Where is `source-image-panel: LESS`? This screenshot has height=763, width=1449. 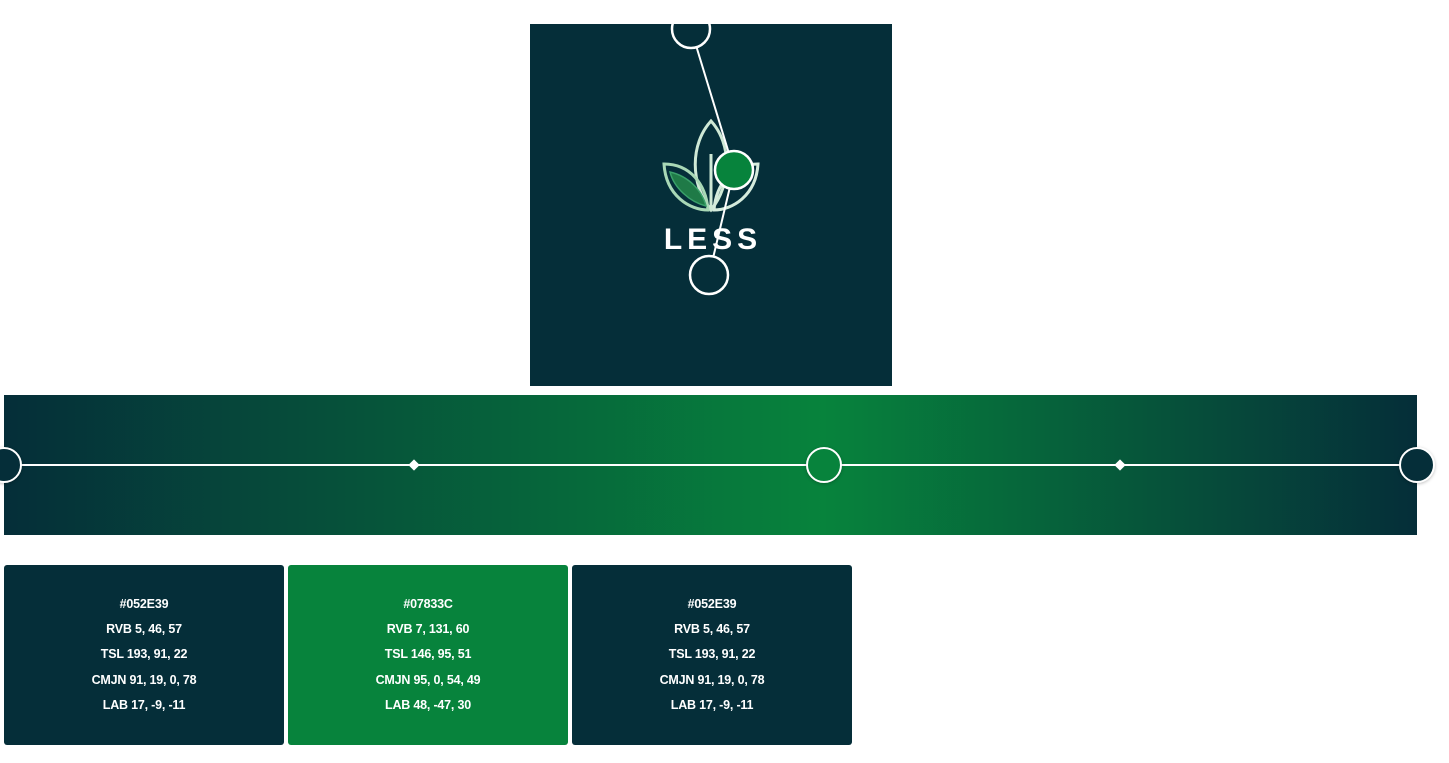 source-image-panel: LESS is located at coordinates (711, 205).